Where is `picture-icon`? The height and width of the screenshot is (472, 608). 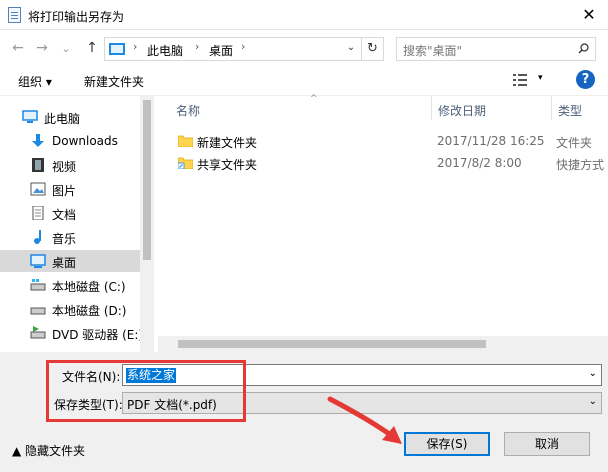 picture-icon is located at coordinates (38, 189).